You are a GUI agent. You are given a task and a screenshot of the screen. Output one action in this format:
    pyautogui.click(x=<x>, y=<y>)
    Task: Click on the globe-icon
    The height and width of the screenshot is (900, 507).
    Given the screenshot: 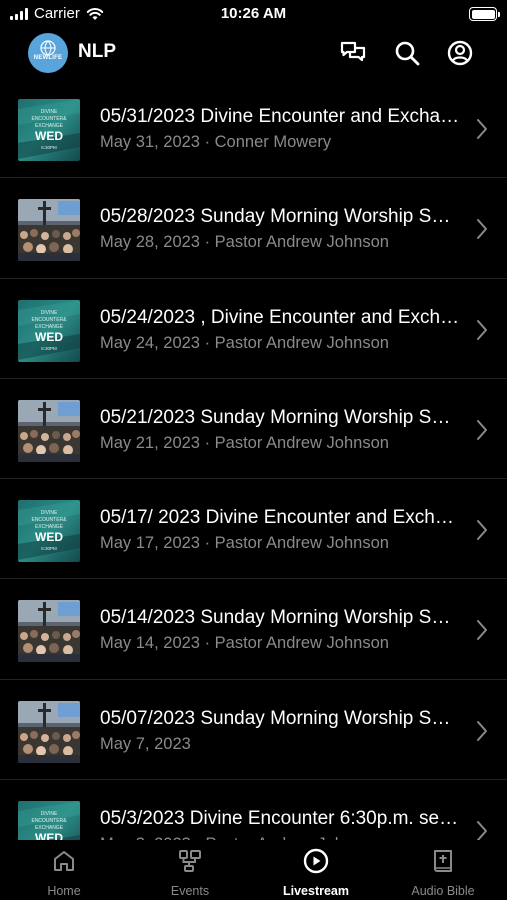 What is the action you would take?
    pyautogui.click(x=48, y=48)
    